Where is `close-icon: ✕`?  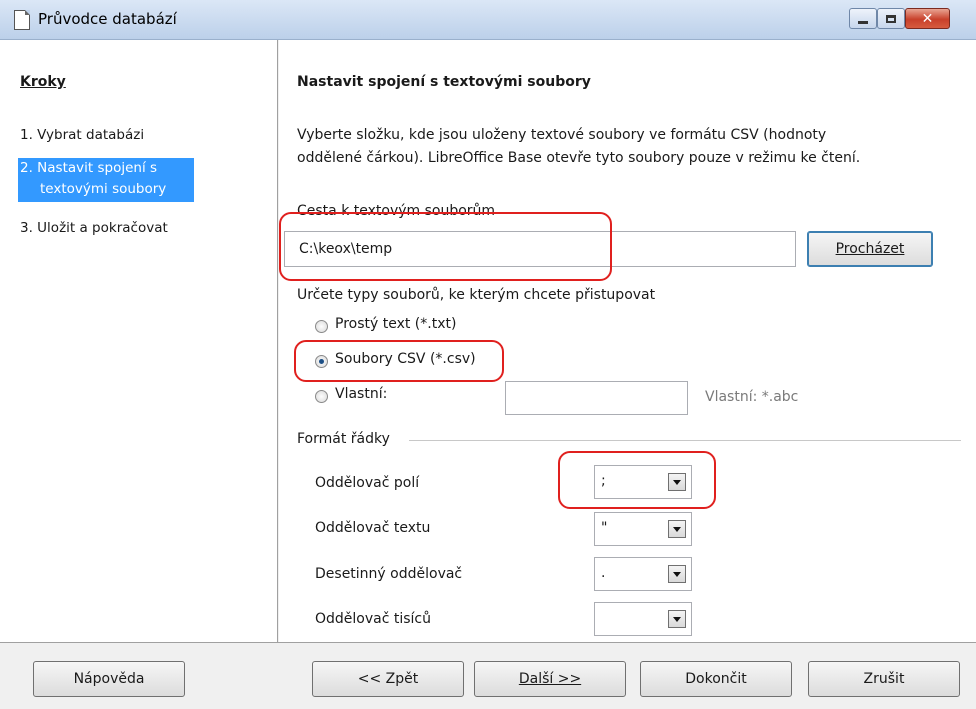
close-icon: ✕ is located at coordinates (927, 18).